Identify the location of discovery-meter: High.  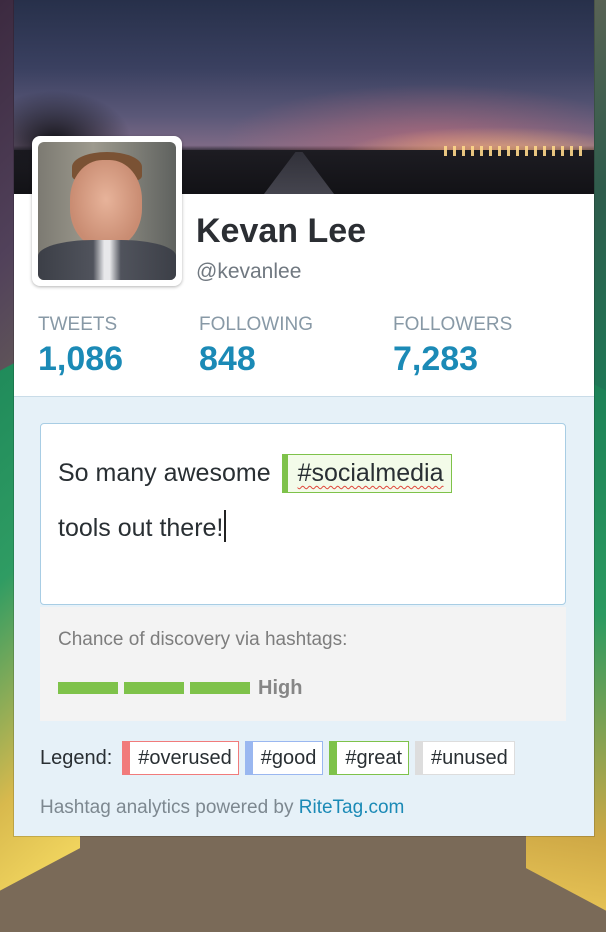
(180, 688).